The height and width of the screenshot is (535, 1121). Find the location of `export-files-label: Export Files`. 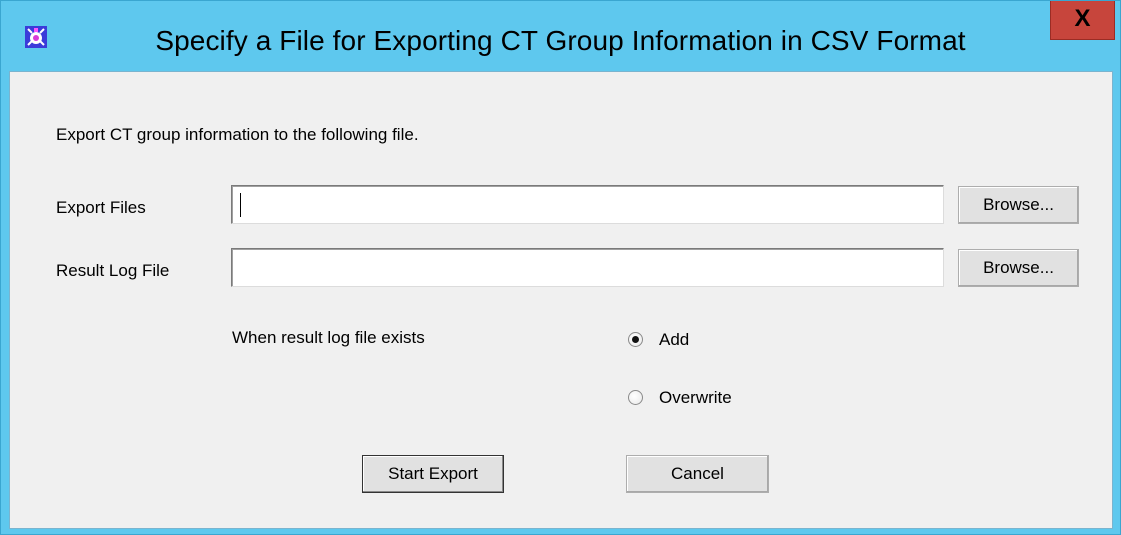

export-files-label: Export Files is located at coordinates (101, 207).